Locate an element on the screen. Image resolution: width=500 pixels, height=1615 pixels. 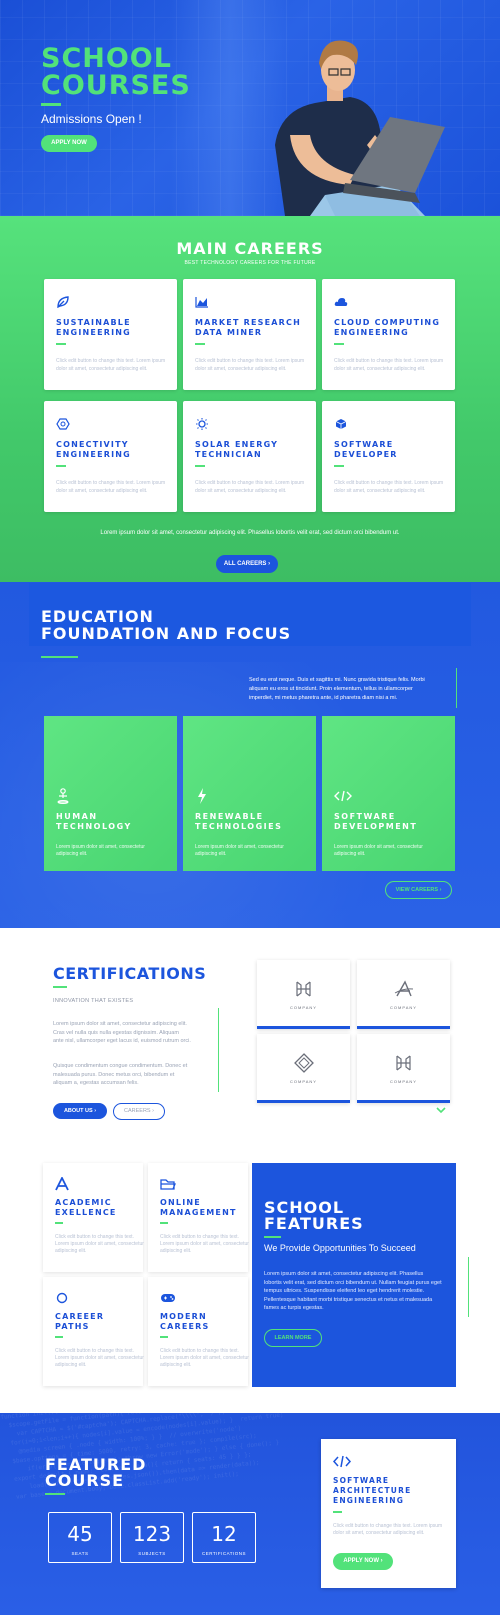
hero-subtitle: Admissions Open ! is located at coordinates (91, 119).